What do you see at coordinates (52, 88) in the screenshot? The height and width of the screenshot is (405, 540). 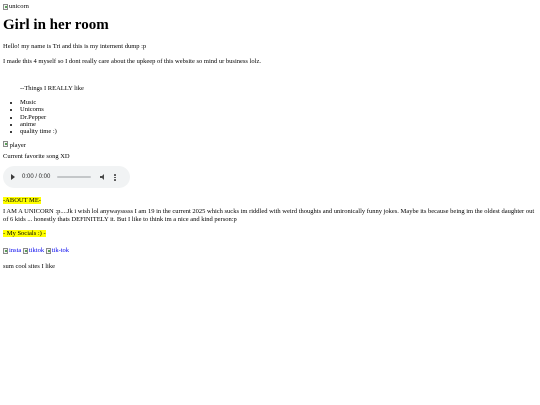 I see `likes-heading: --Things I REALLY like` at bounding box center [52, 88].